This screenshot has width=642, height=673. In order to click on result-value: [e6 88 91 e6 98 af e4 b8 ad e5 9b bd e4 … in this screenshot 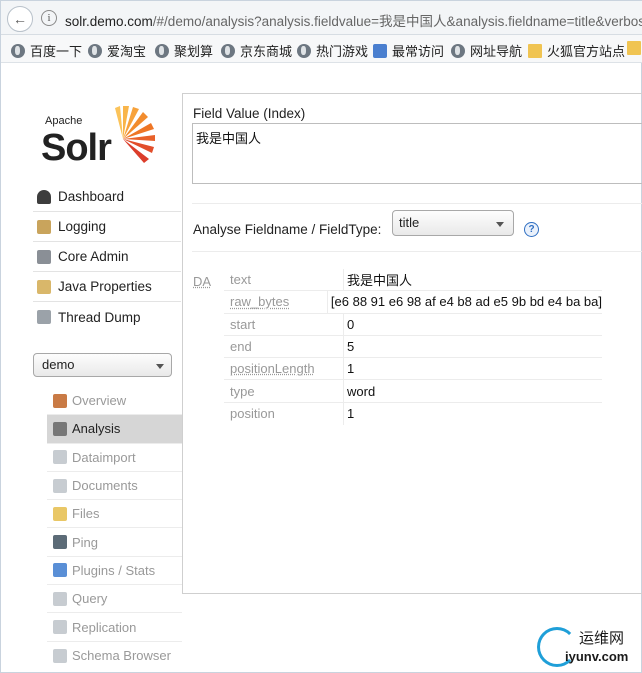, I will do `click(466, 302)`.